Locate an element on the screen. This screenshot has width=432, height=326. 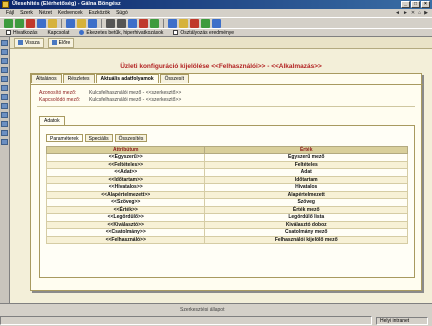
table-cell: Kiválasztó doboz is located at coordinates (306, 224).